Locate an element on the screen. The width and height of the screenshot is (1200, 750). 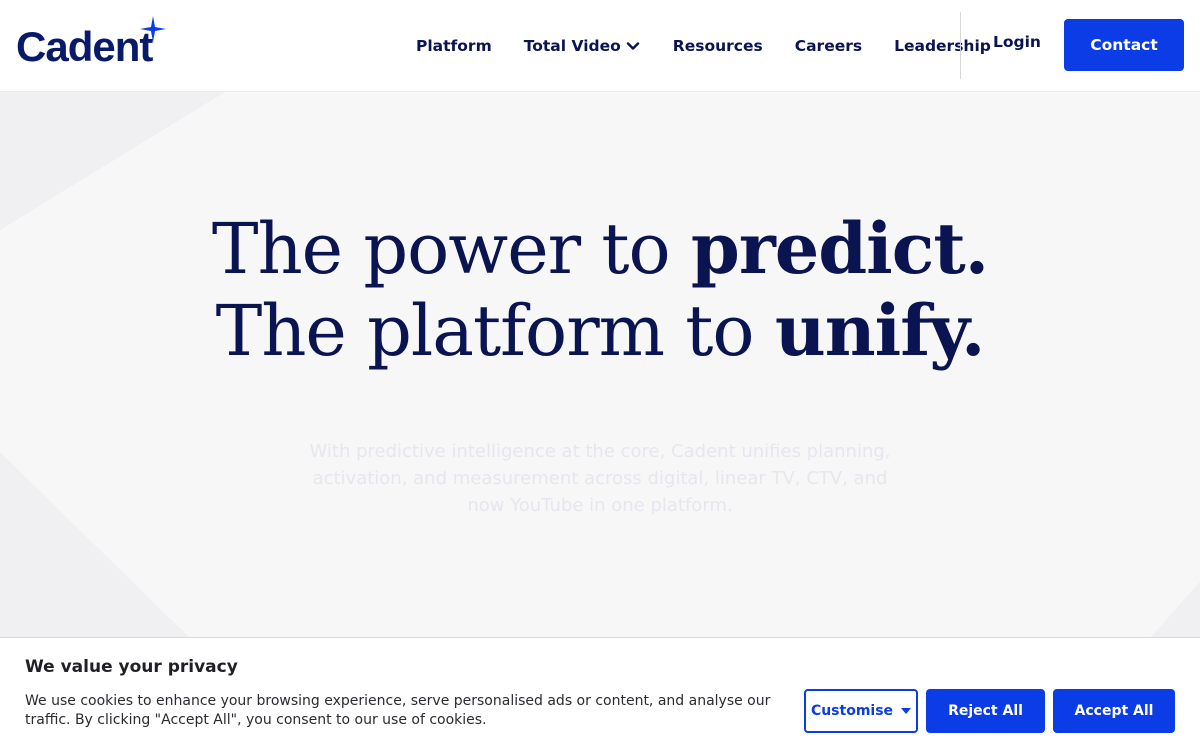
nav-item-leadership: Leadership is located at coordinates (942, 46).